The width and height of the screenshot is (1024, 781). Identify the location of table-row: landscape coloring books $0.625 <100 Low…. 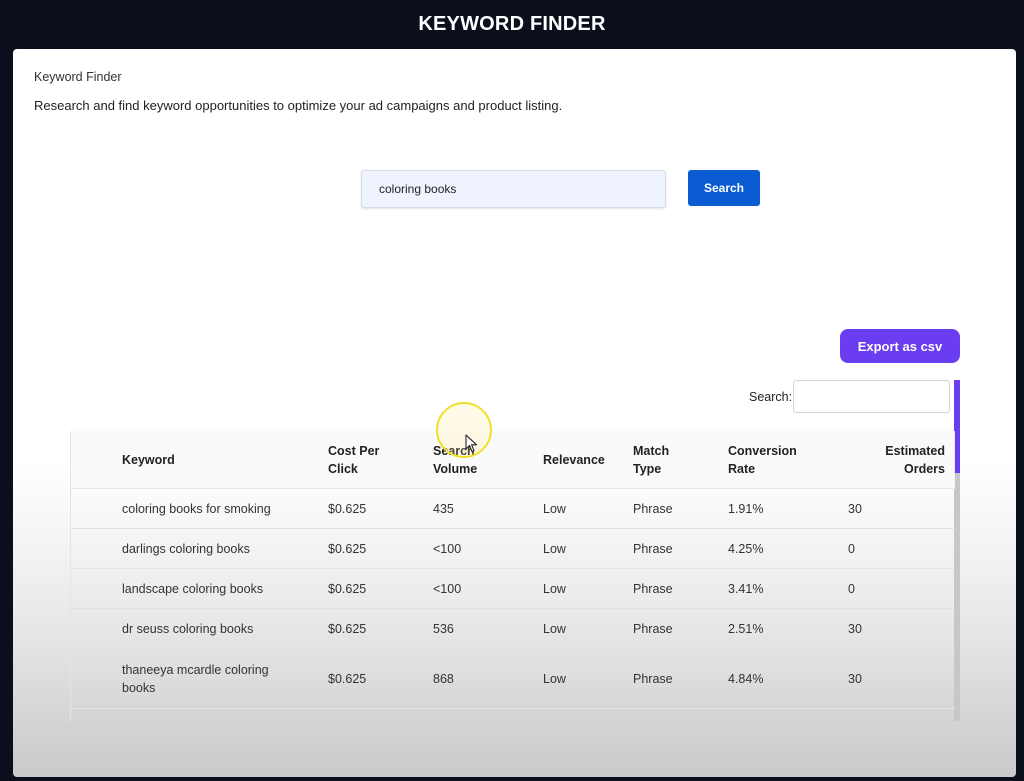
(513, 588).